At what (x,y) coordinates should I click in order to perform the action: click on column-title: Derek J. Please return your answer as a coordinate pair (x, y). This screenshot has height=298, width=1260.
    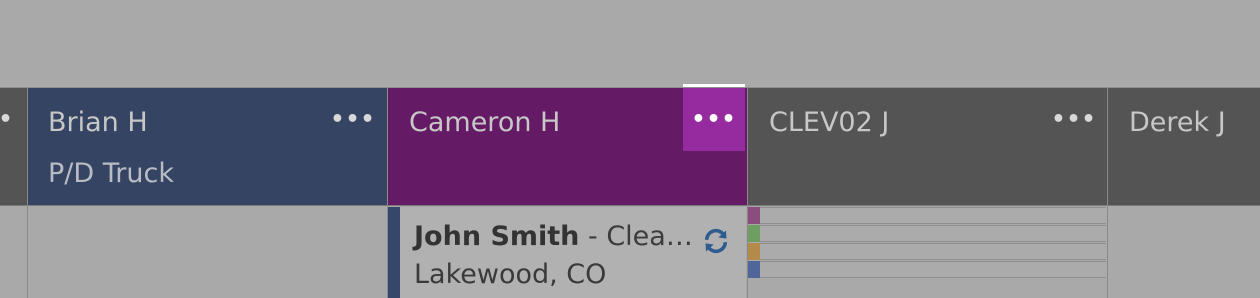
    Looking at the image, I should click on (1177, 122).